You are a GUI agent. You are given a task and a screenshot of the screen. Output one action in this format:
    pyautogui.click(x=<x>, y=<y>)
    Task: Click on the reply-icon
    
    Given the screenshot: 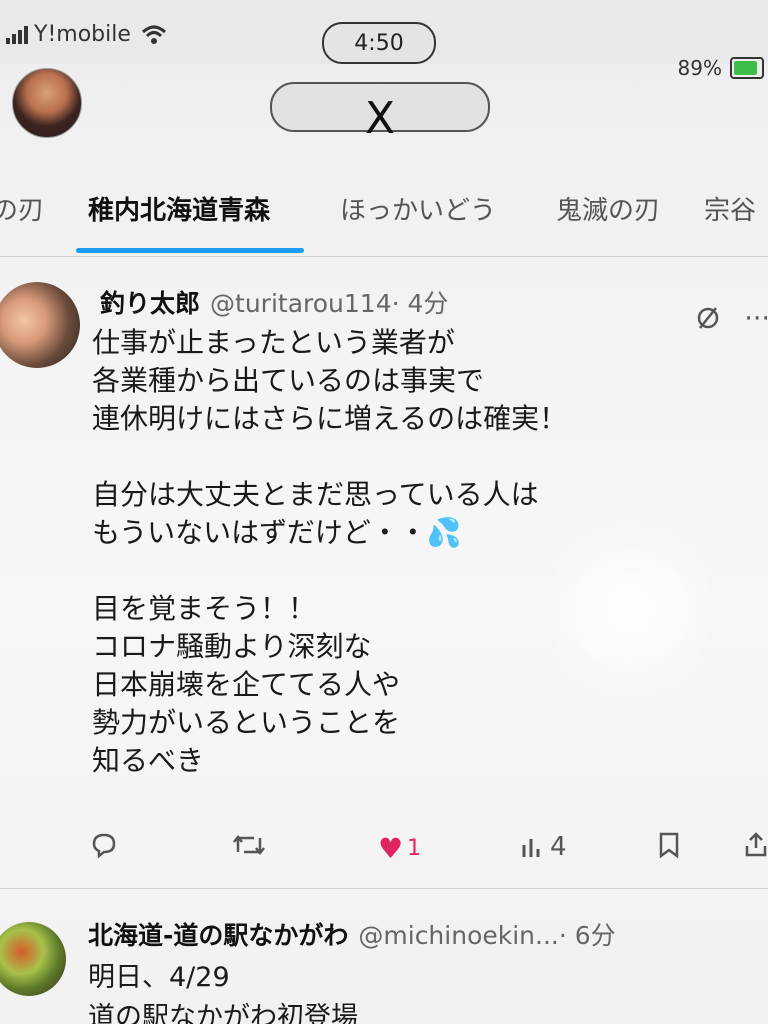 What is the action you would take?
    pyautogui.click(x=104, y=845)
    